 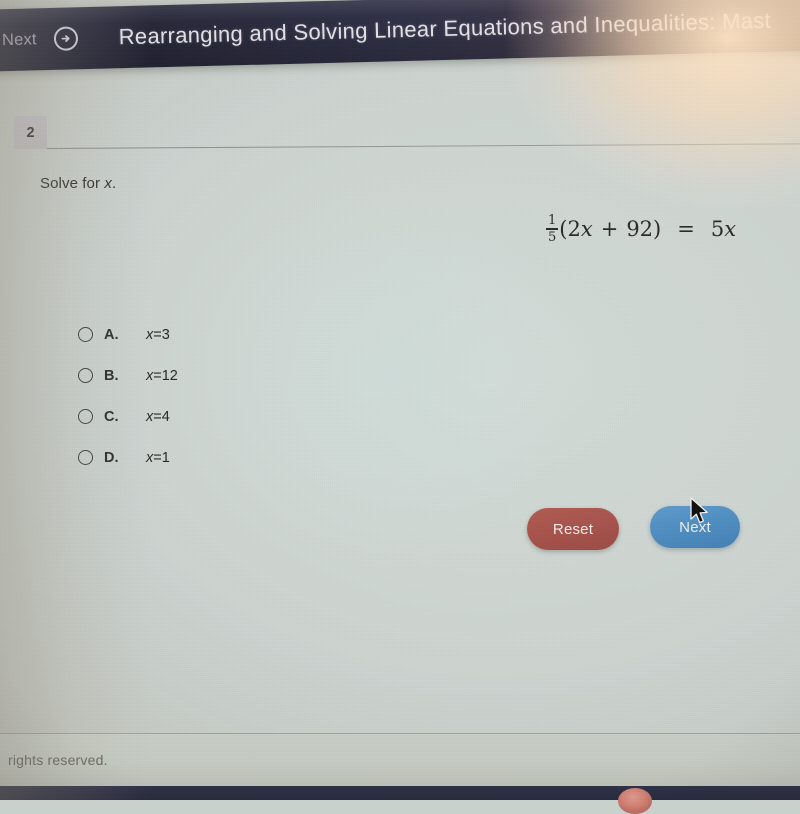 I want to click on plus-operator: +, so click(x=609, y=228).